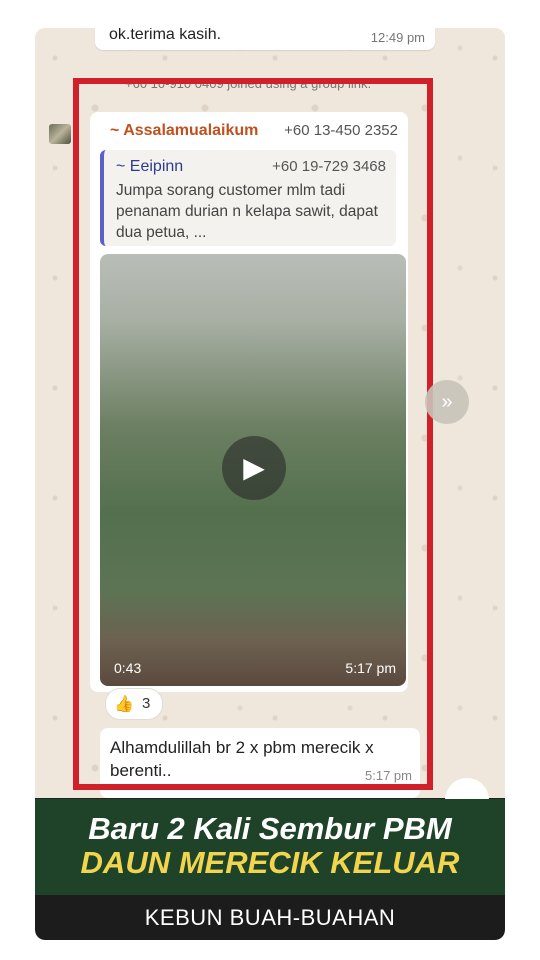 Image resolution: width=540 pixels, height=960 pixels. I want to click on prev-message-bubble: ok.terima kasih. 12:49 pm, so click(265, 39).